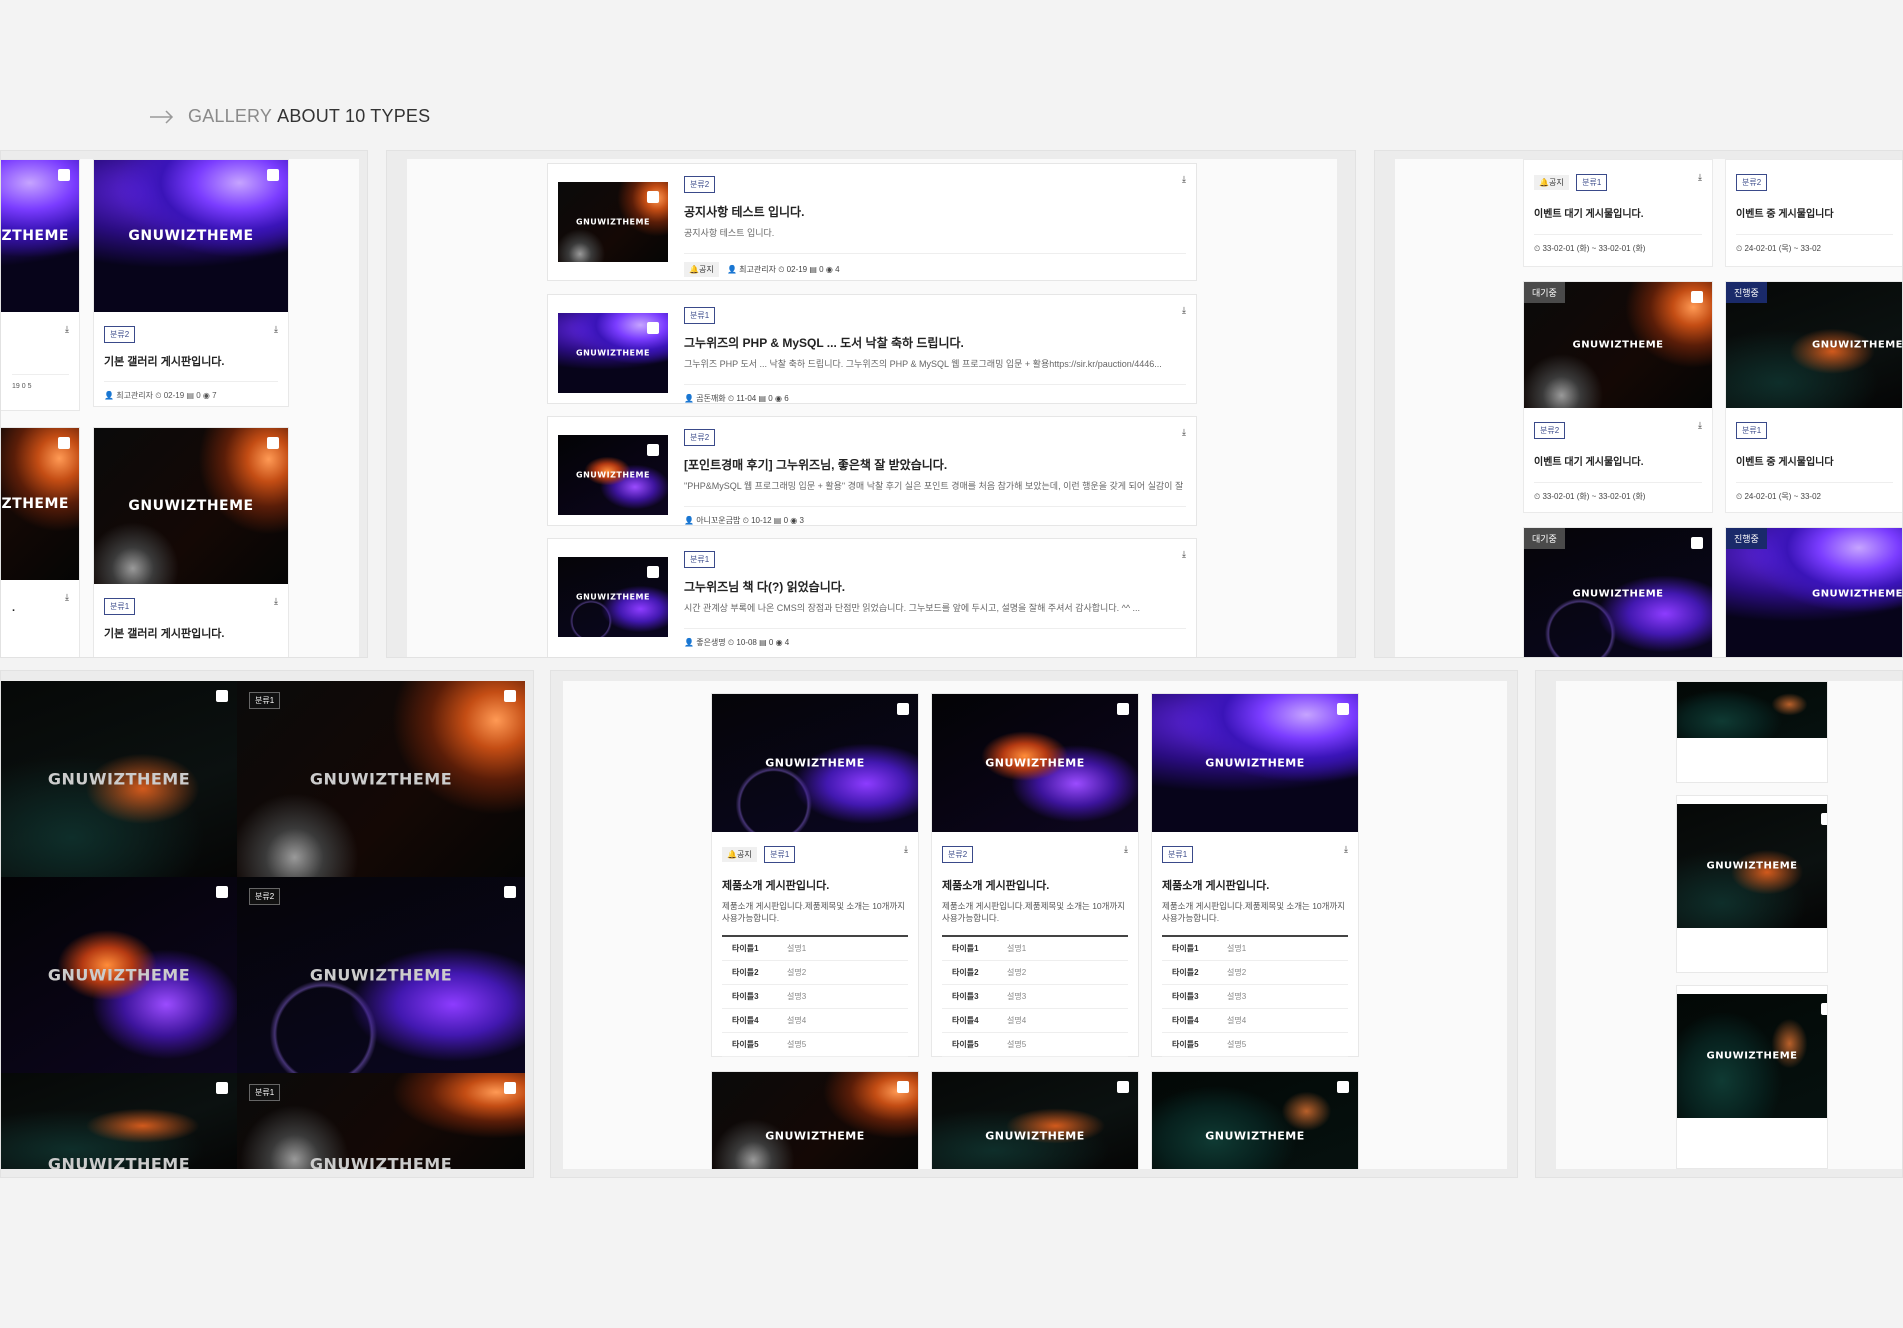  I want to click on row-title: 공지사항 테스트 입니다., so click(935, 211).